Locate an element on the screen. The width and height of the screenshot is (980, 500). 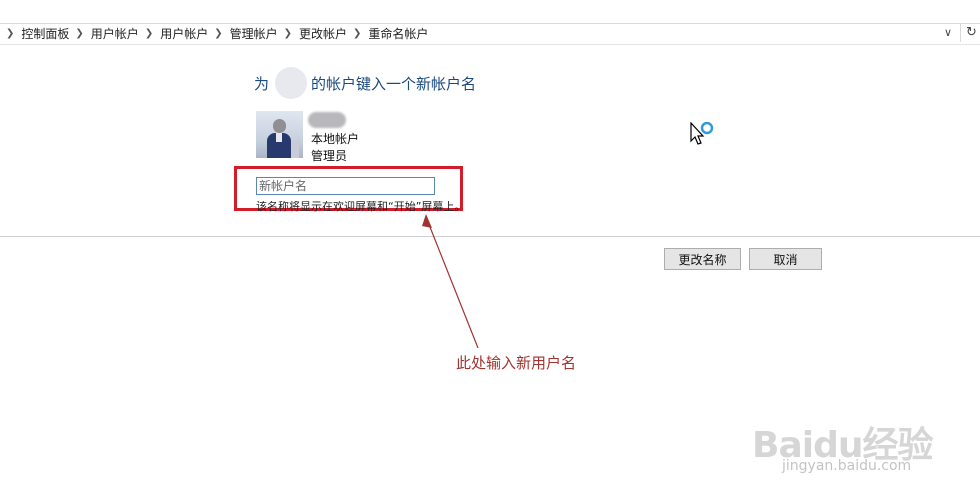
page-title-suffix: 的帐户键入一个新帐户名 is located at coordinates (394, 83).